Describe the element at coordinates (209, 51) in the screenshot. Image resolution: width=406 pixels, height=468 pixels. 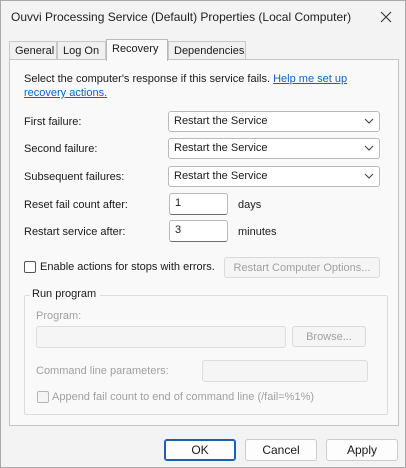
I see `tab-dependencies-label: Dependencies` at that location.